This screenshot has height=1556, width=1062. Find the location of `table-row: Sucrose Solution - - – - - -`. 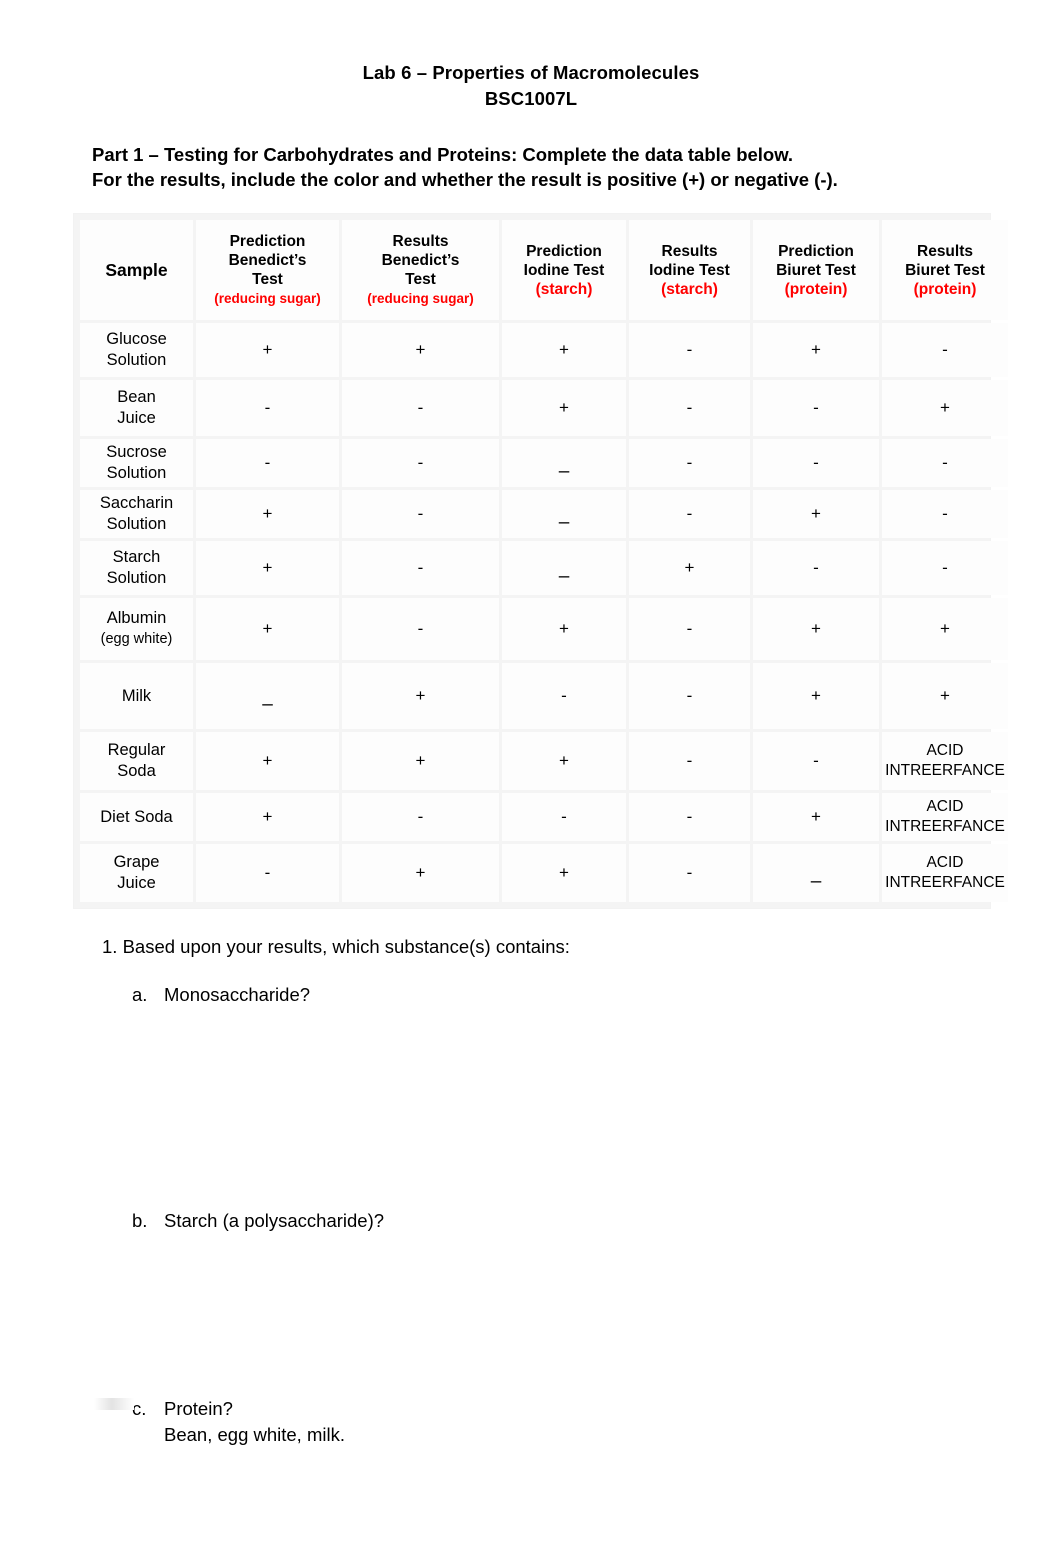

table-row: Sucrose Solution - - – - - - is located at coordinates (544, 463).